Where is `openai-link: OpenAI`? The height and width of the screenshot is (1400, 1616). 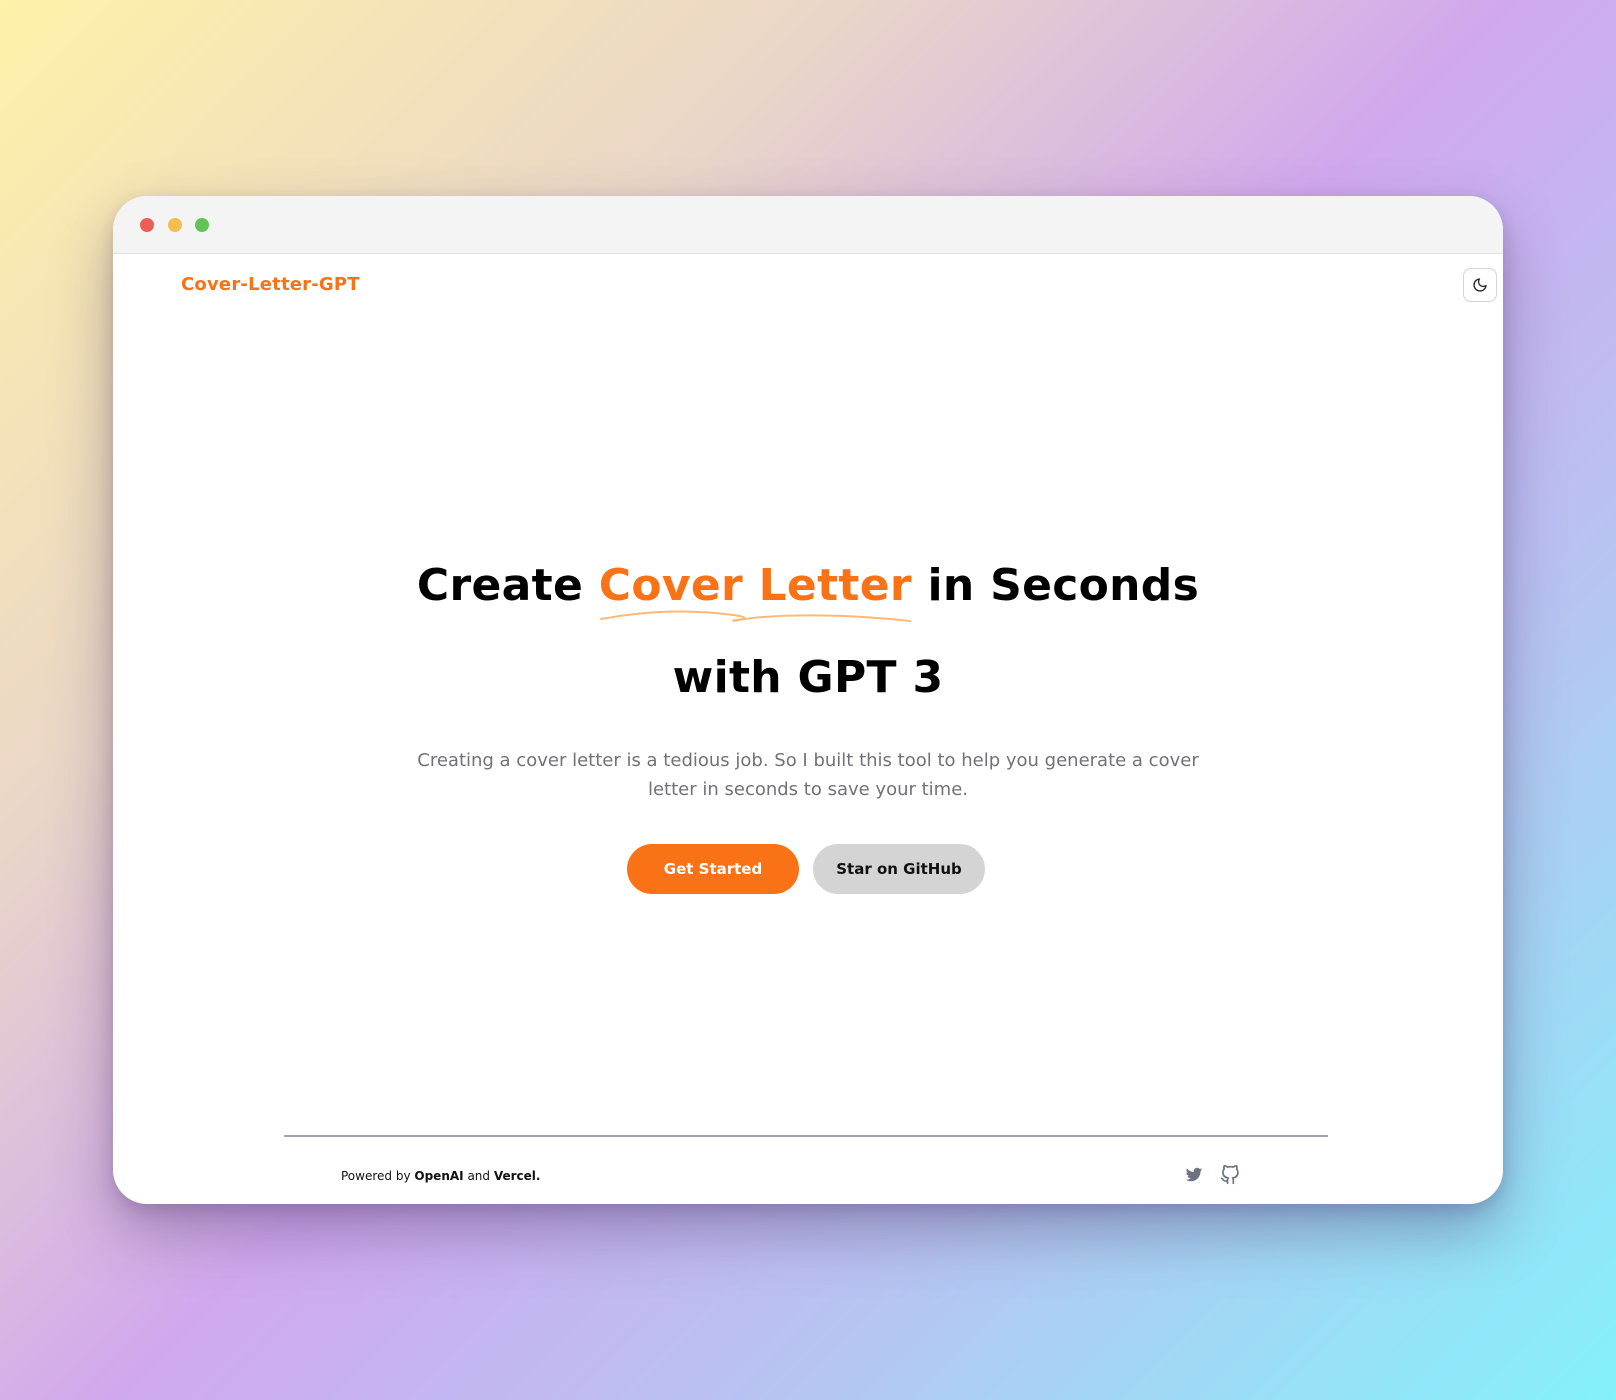
openai-link: OpenAI is located at coordinates (438, 1176).